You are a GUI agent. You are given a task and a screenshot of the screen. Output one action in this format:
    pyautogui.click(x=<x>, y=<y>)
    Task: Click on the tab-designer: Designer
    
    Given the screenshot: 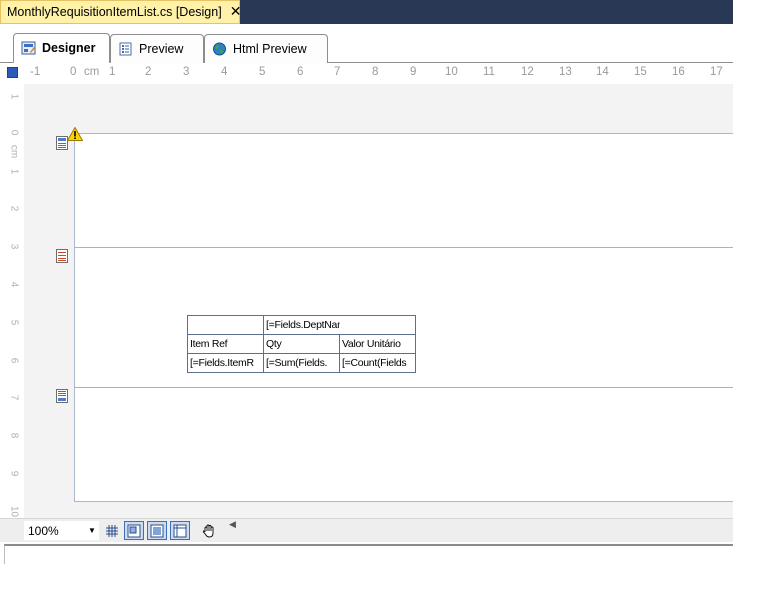 What is the action you would take?
    pyautogui.click(x=61, y=48)
    